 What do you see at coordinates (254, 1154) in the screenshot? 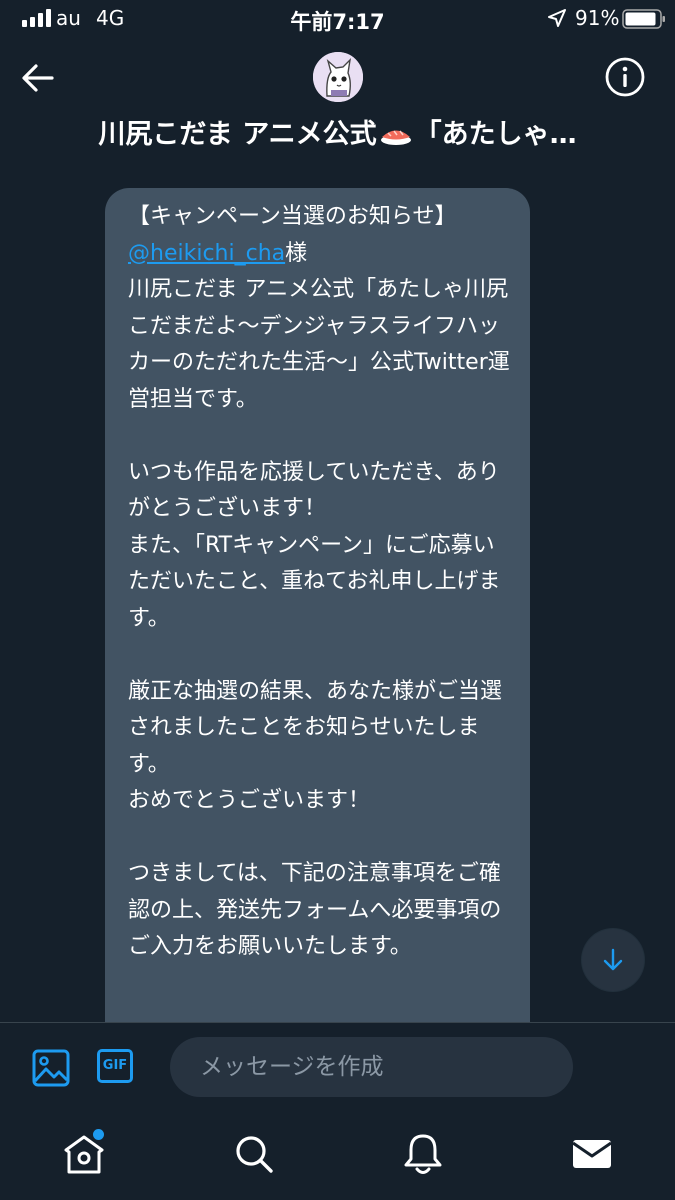
I see `search-icon` at bounding box center [254, 1154].